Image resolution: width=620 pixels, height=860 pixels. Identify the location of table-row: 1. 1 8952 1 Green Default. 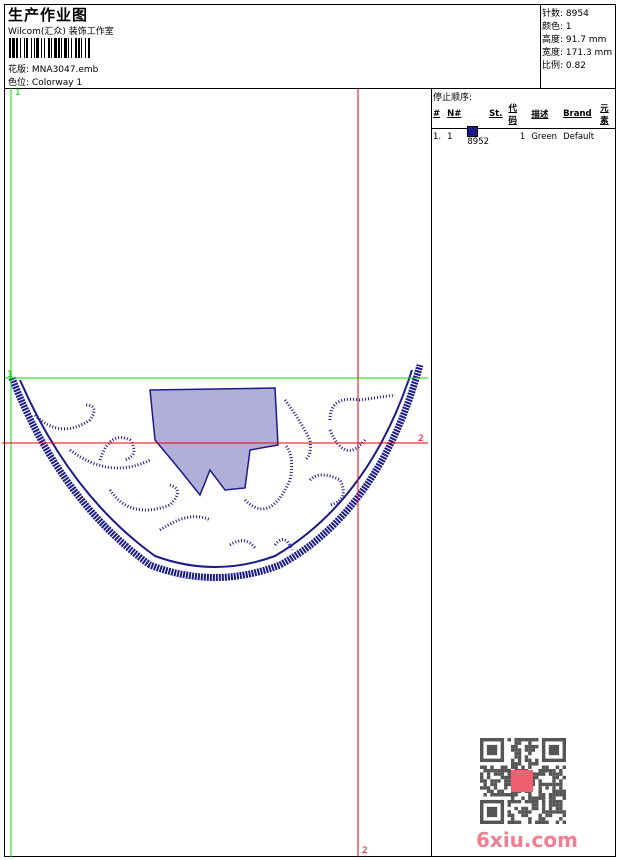
(525, 136).